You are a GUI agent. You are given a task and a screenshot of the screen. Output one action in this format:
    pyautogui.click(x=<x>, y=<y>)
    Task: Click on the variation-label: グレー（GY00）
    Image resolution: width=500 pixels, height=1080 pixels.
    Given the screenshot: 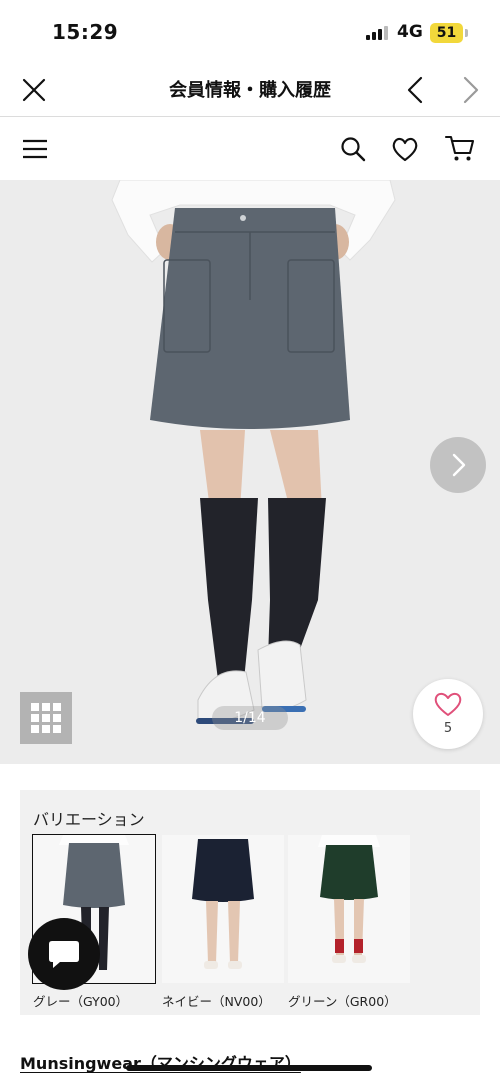 What is the action you would take?
    pyautogui.click(x=81, y=1001)
    